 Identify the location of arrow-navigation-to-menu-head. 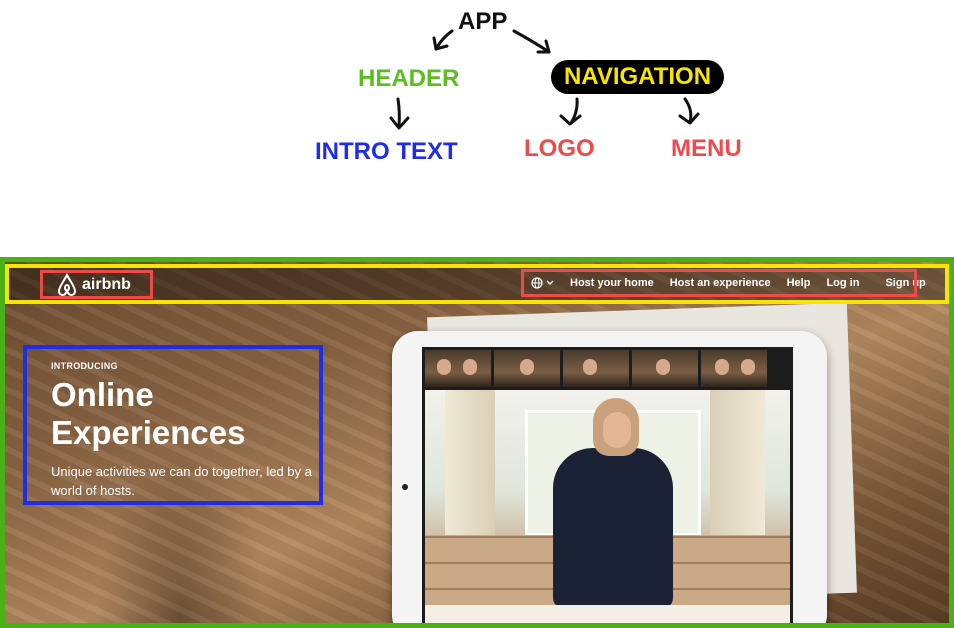
(689, 118).